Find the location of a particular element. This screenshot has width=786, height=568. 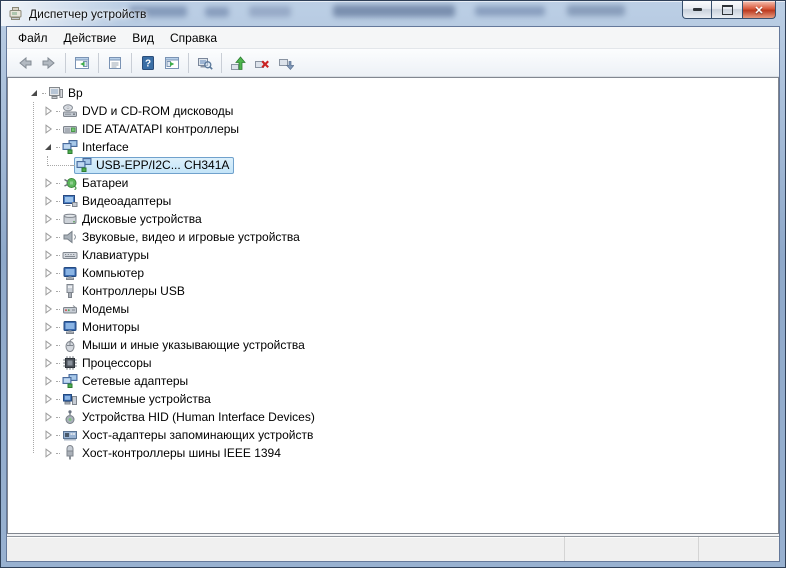

tree-item-content: Клавиатуры is located at coordinates (107, 255).